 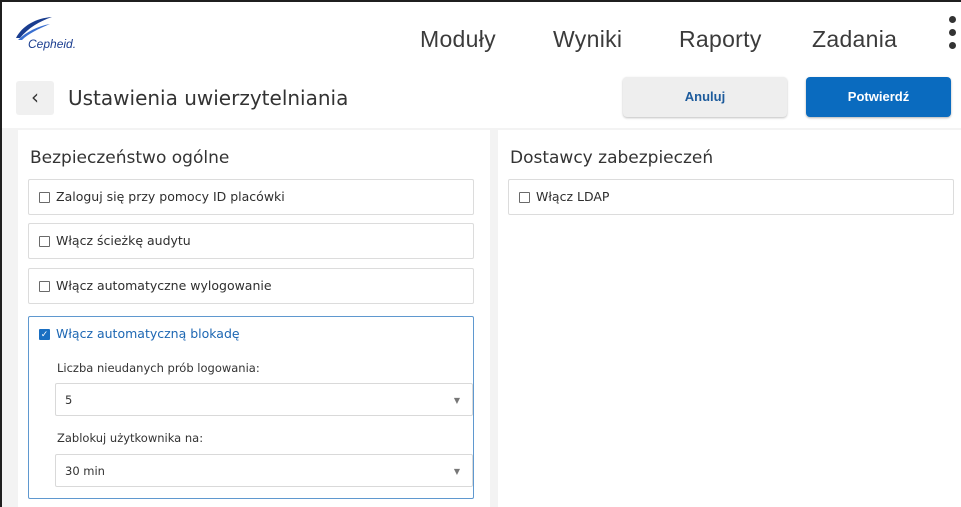 What do you see at coordinates (612, 158) in the screenshot?
I see `section-title-security-providers: Dostawcy zabezpieczeń` at bounding box center [612, 158].